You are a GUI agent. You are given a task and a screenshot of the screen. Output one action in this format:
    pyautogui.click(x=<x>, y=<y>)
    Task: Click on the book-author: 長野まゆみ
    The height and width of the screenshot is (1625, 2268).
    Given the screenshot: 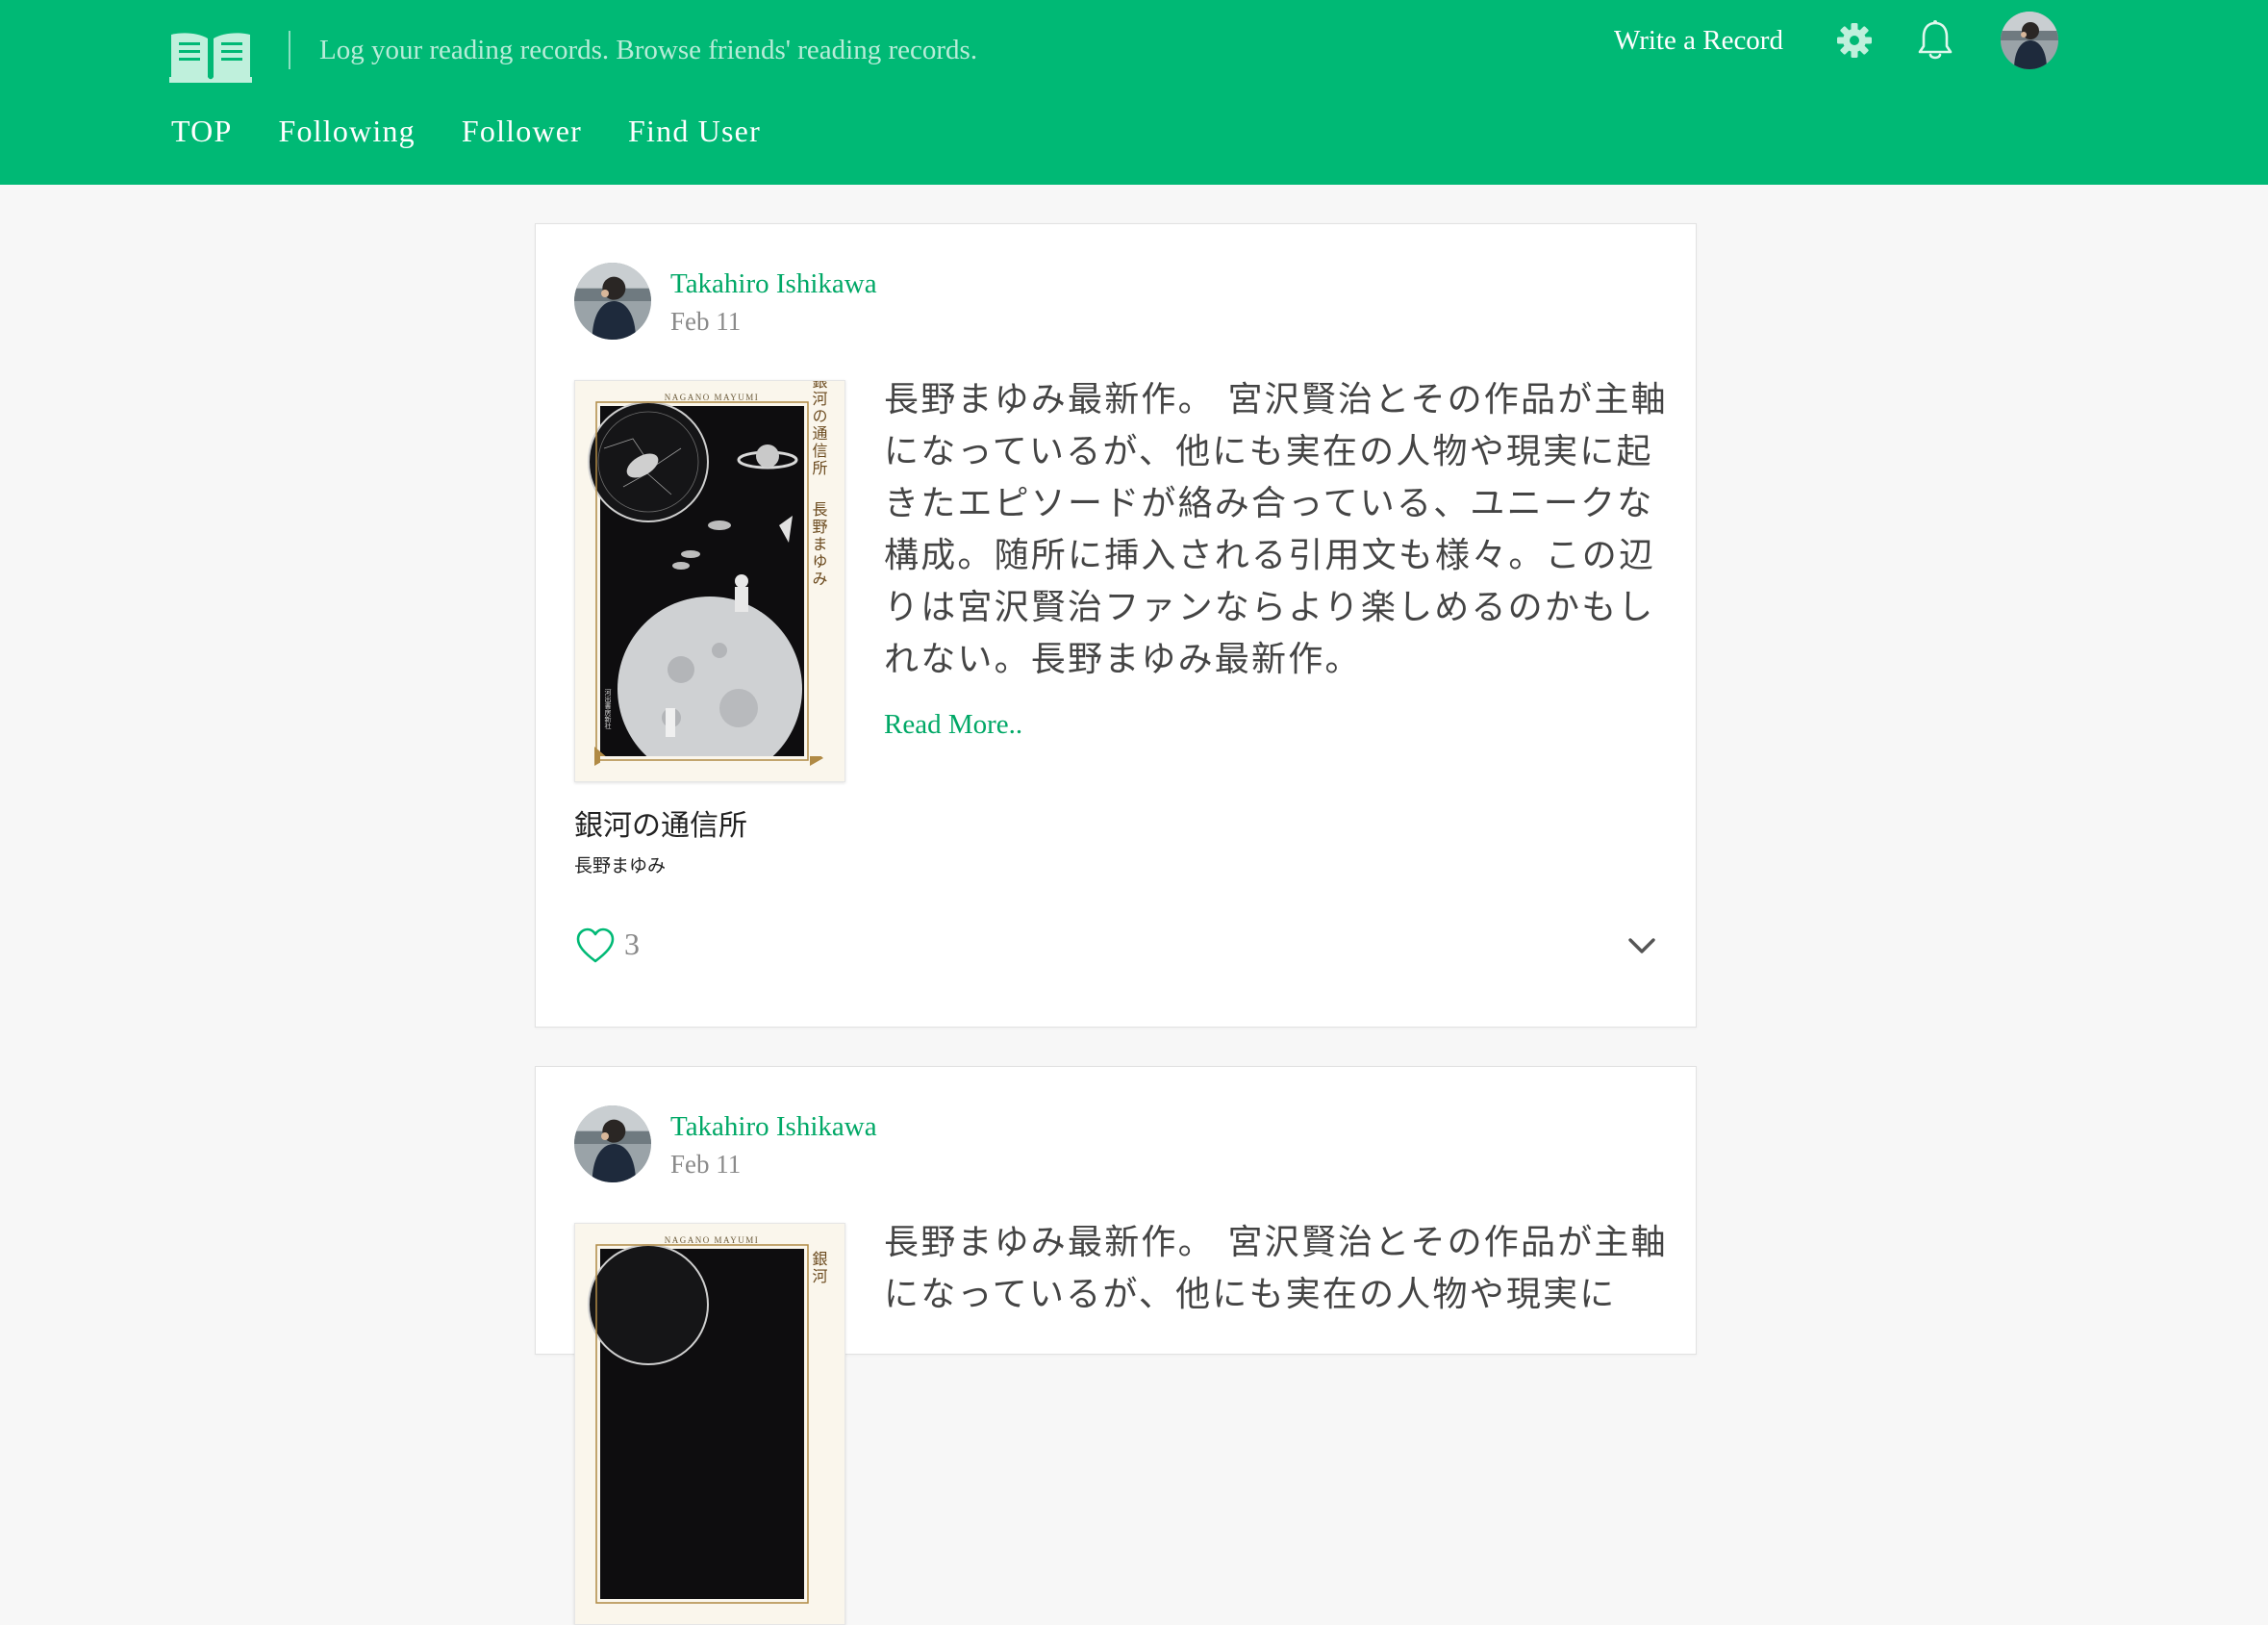 What is the action you would take?
    pyautogui.click(x=621, y=865)
    